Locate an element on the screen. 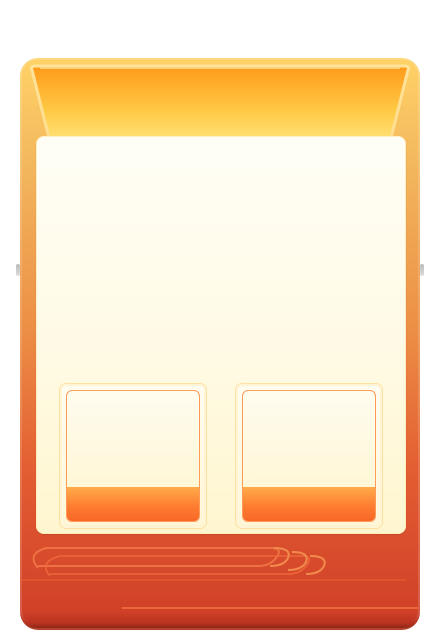 Image resolution: width=440 pixels, height=640 pixels. right-scroll-nub-icon is located at coordinates (422, 270).